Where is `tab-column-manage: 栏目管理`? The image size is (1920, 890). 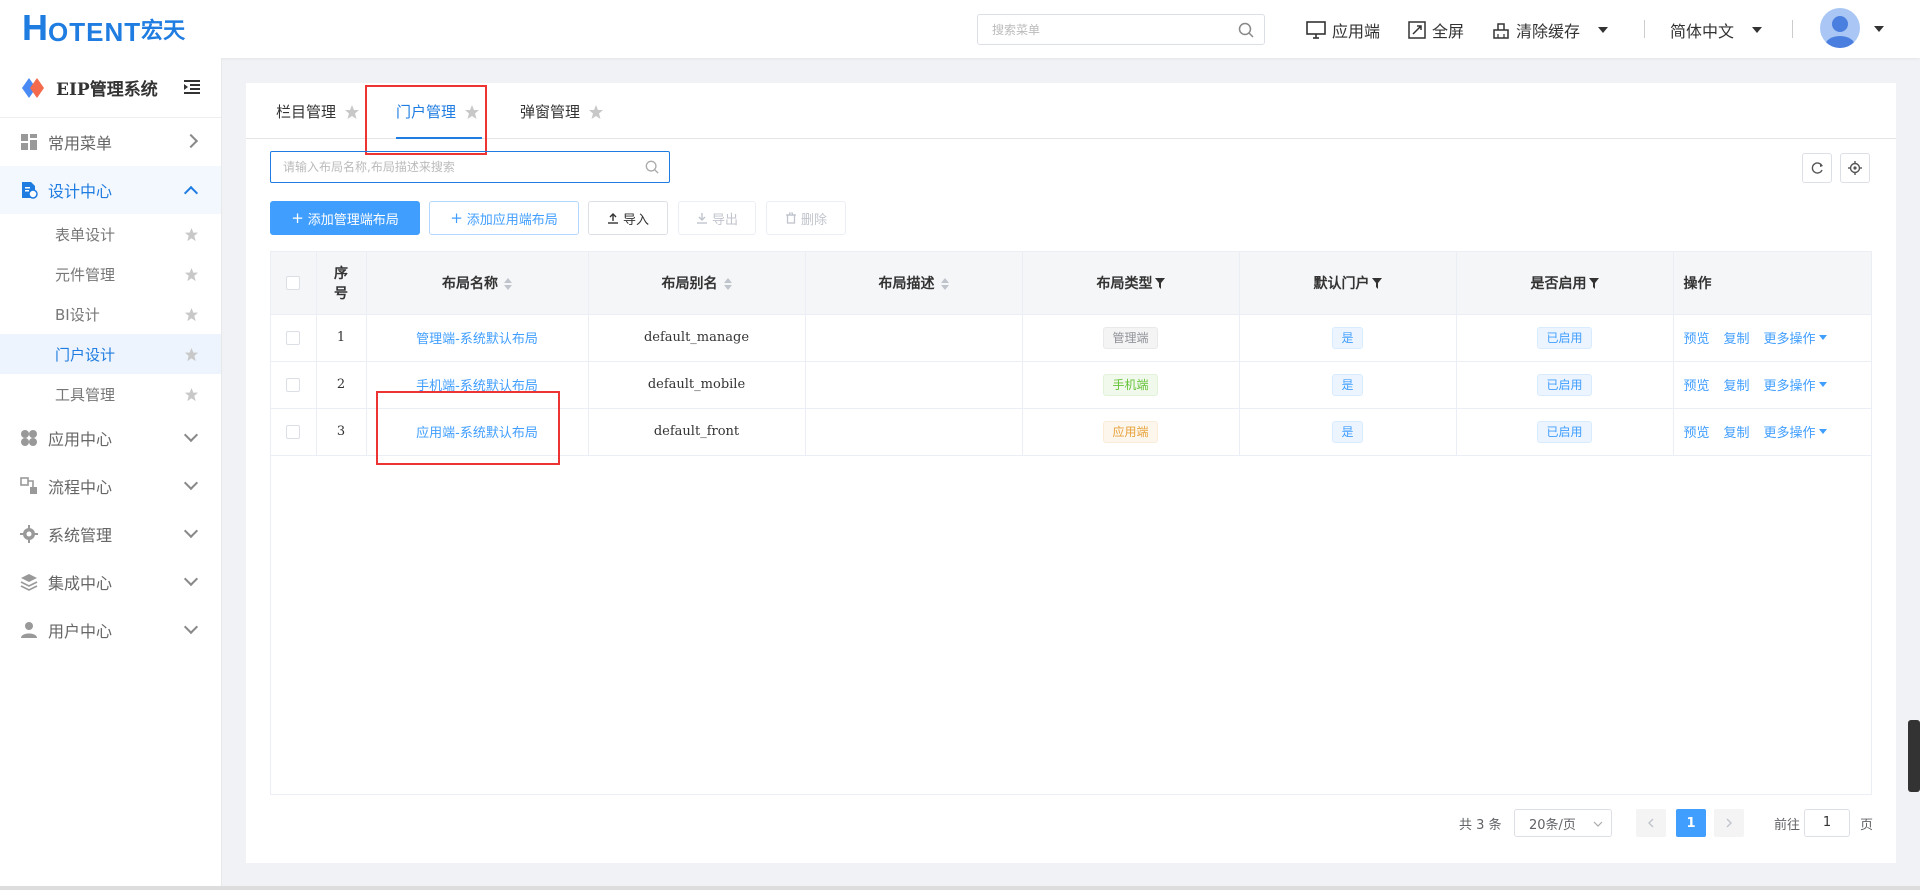
tab-column-manage: 栏目管理 is located at coordinates (318, 111).